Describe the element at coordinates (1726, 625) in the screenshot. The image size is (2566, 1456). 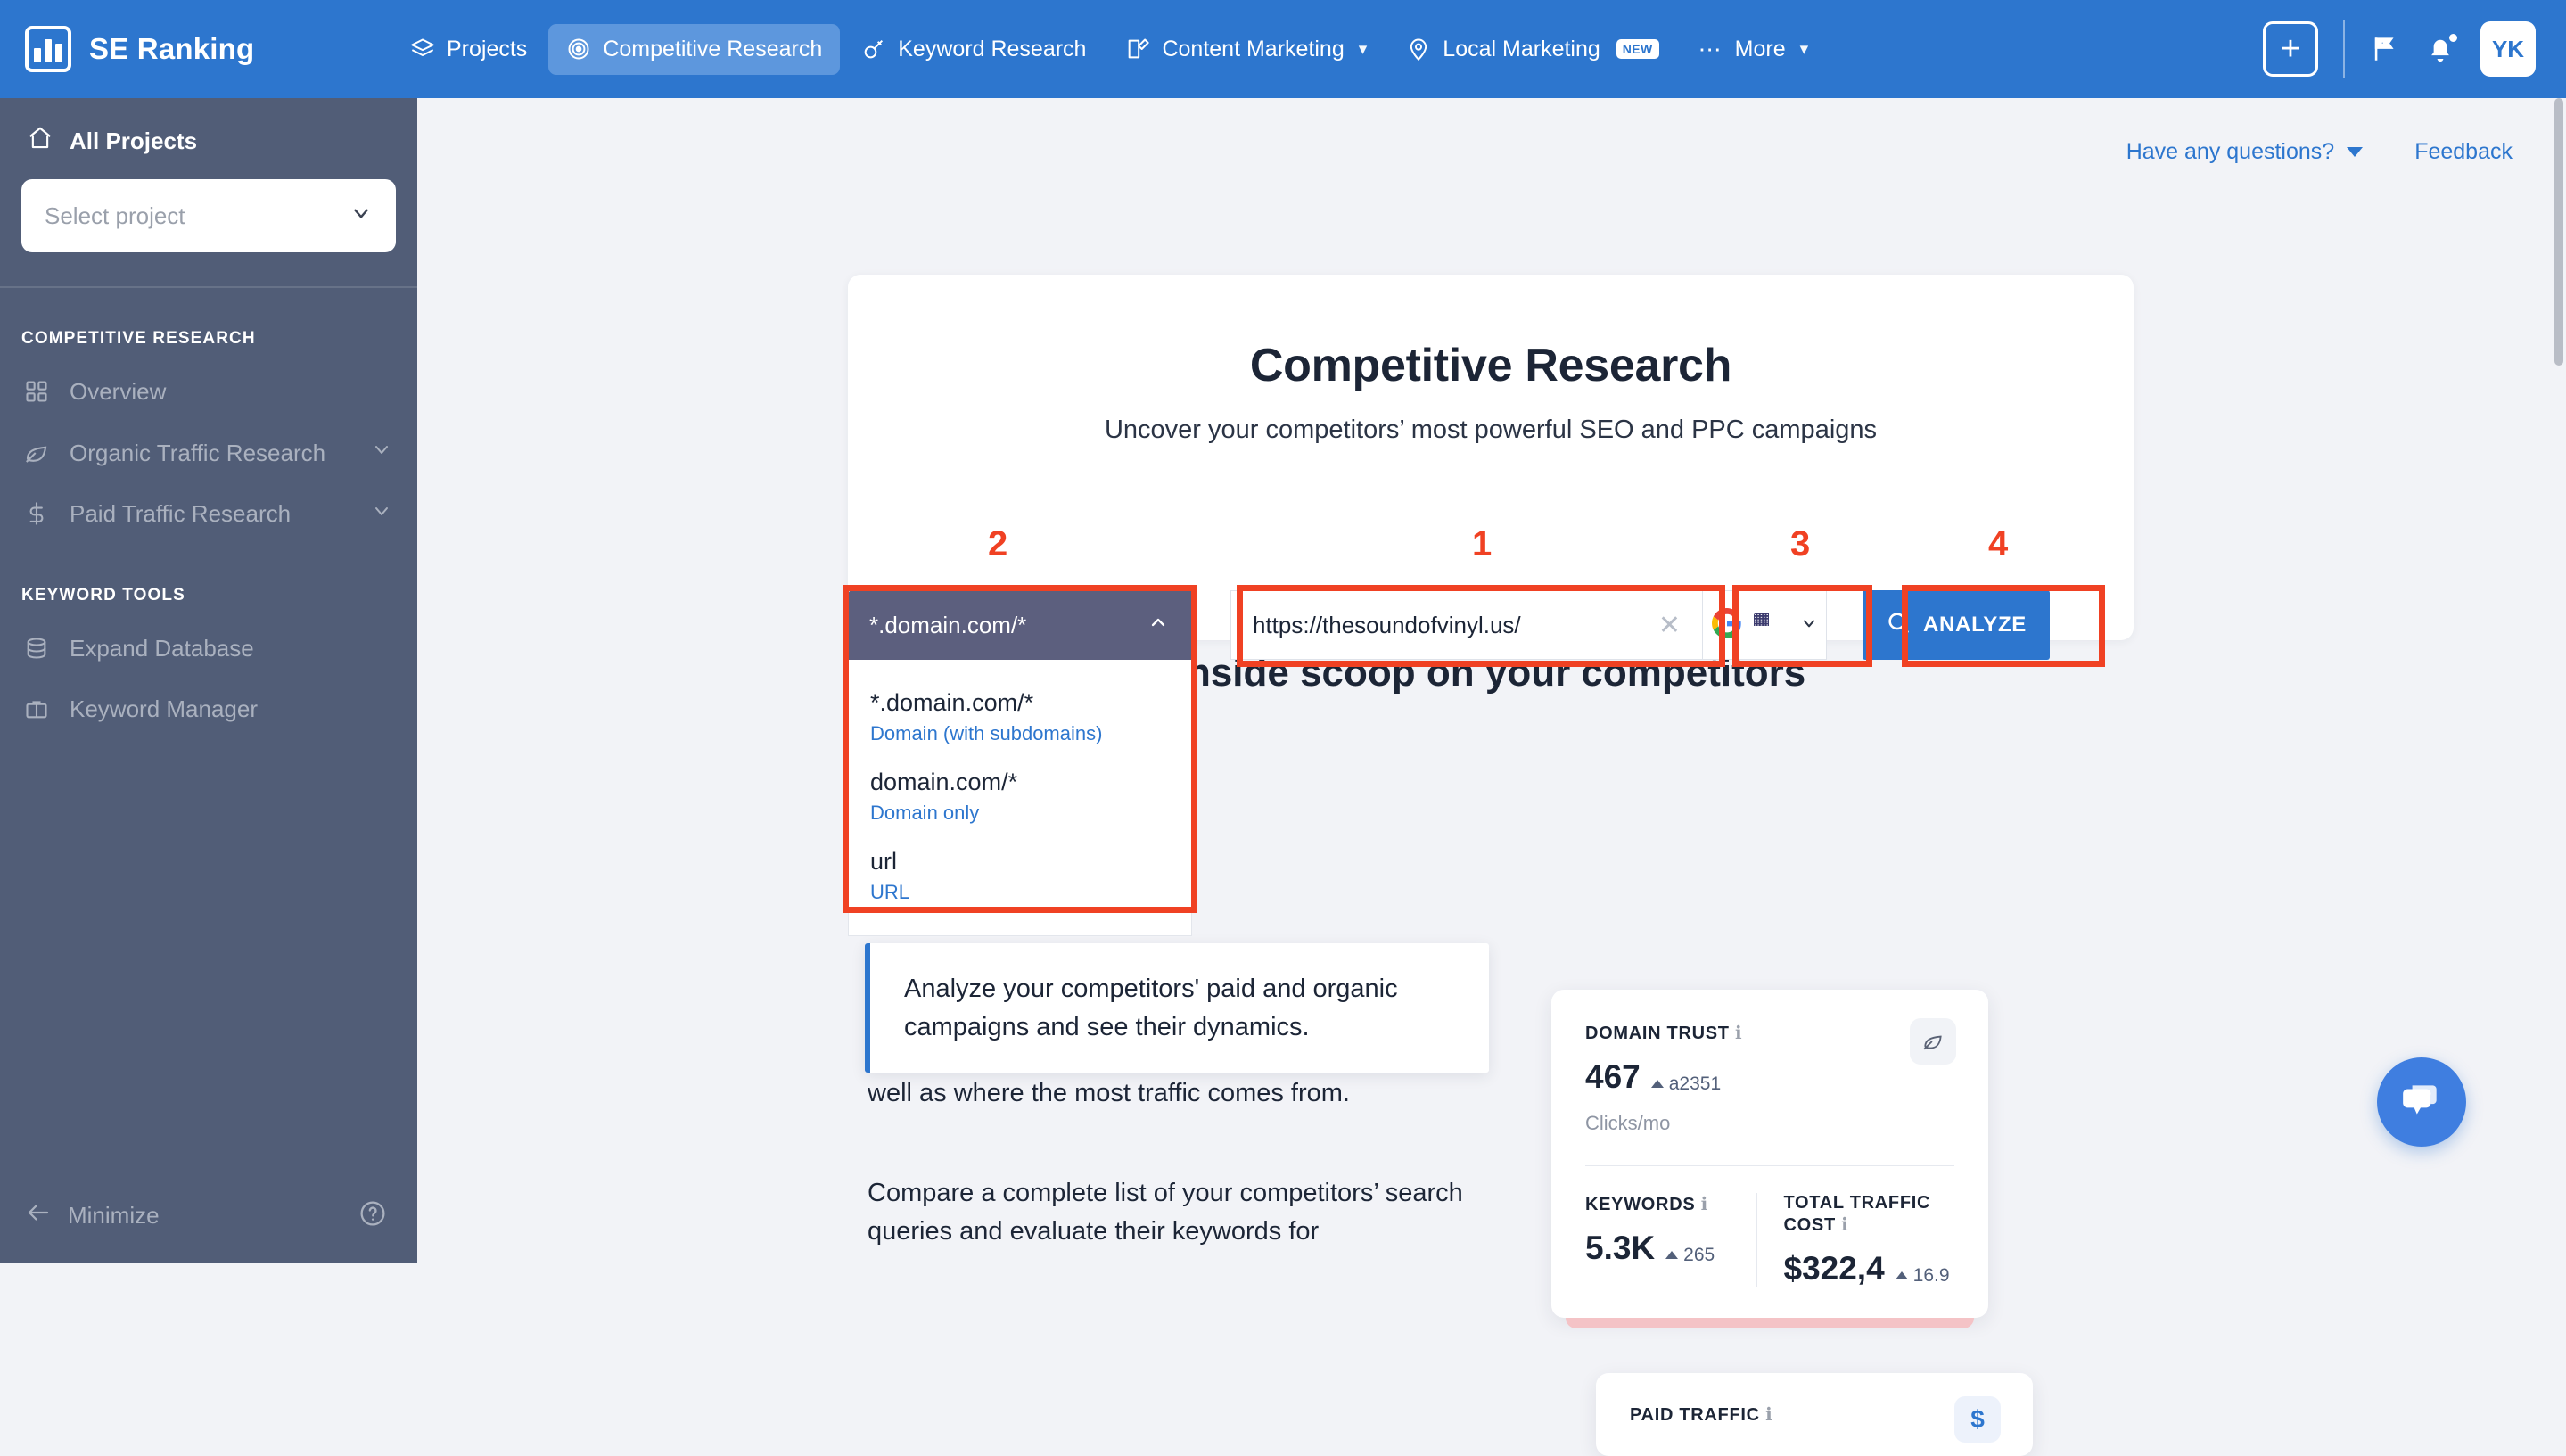
I see `google-icon` at that location.